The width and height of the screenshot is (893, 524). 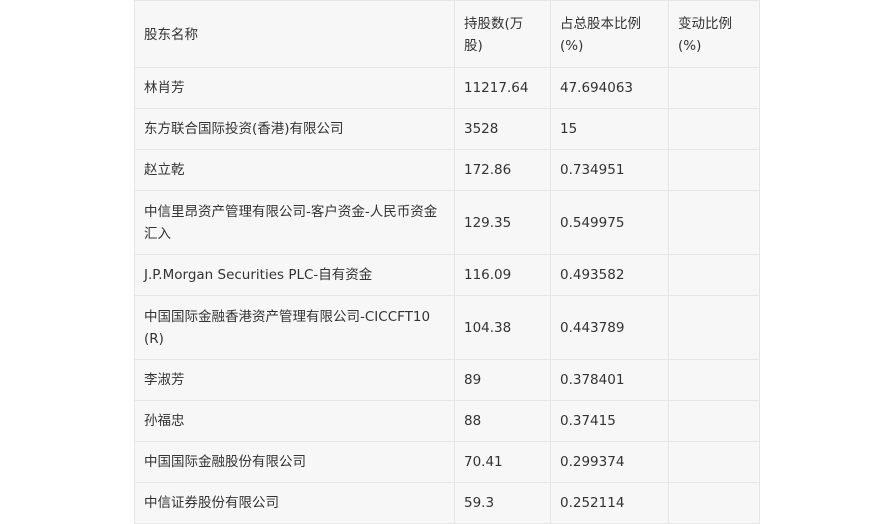 I want to click on table-row: 林肖芳 11217.64 47.694063, so click(x=447, y=88).